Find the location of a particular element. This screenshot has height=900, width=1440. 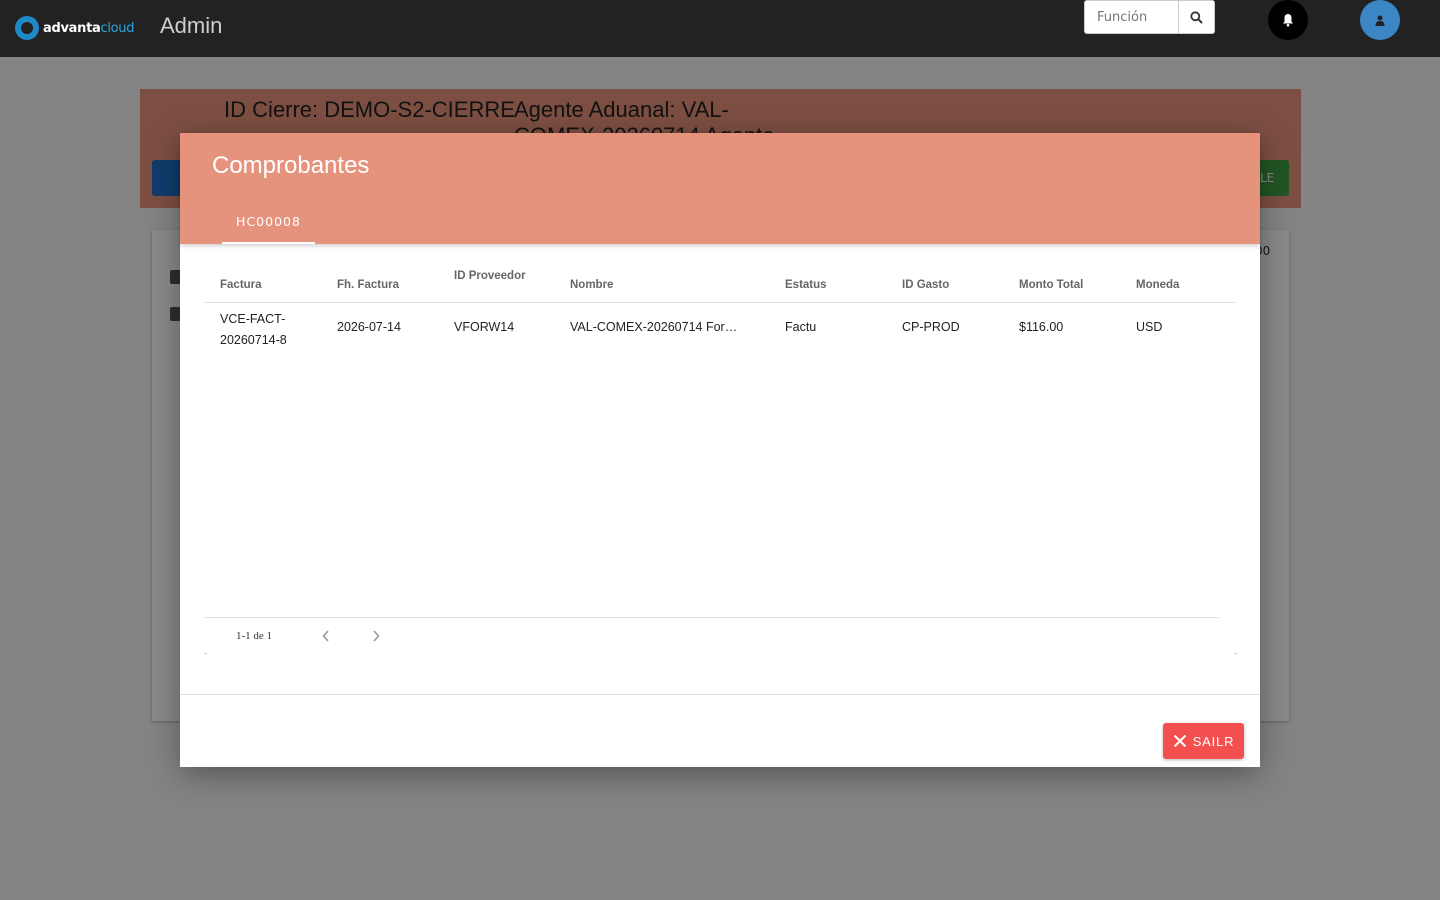

dialog-header: Comprobantes HC00008 is located at coordinates (720, 188).